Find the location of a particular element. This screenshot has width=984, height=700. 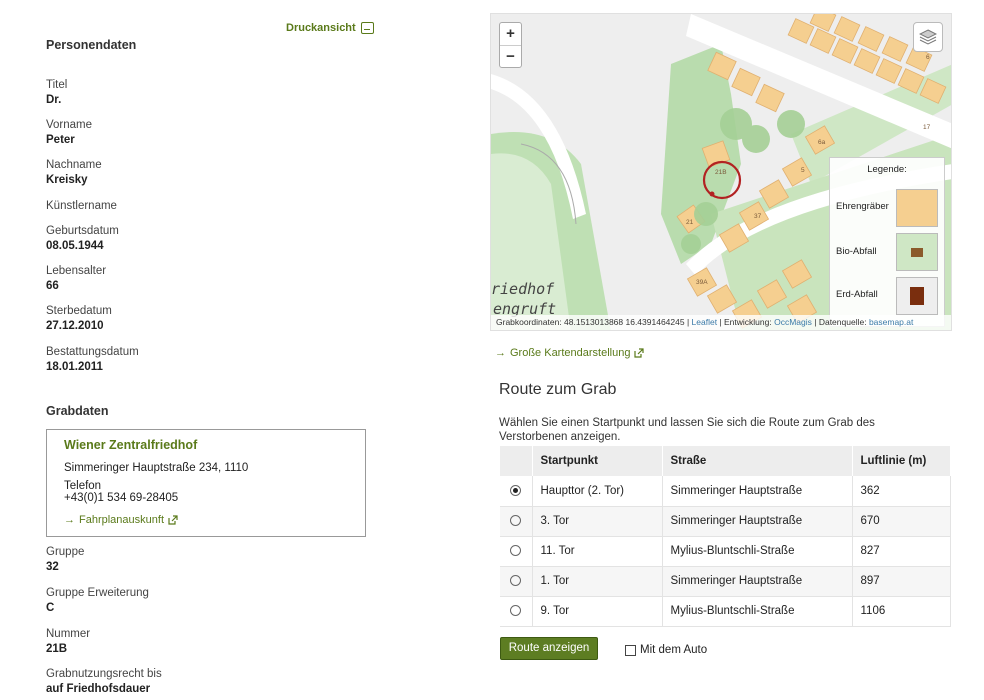

cell-distance: 897 is located at coordinates (901, 581).